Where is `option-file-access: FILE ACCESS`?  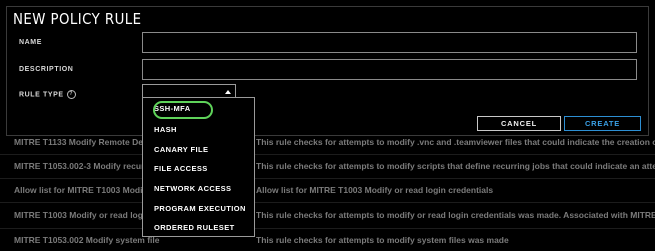 option-file-access: FILE ACCESS is located at coordinates (181, 168).